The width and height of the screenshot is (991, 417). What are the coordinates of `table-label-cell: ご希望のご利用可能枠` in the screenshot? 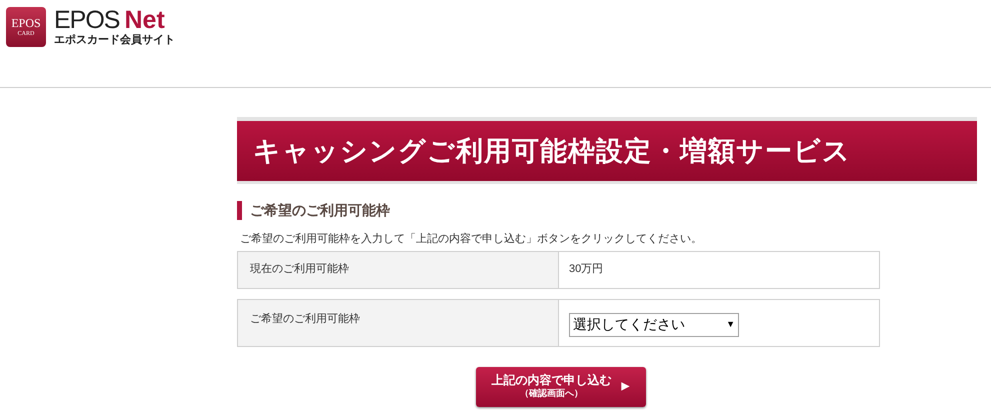 It's located at (398, 323).